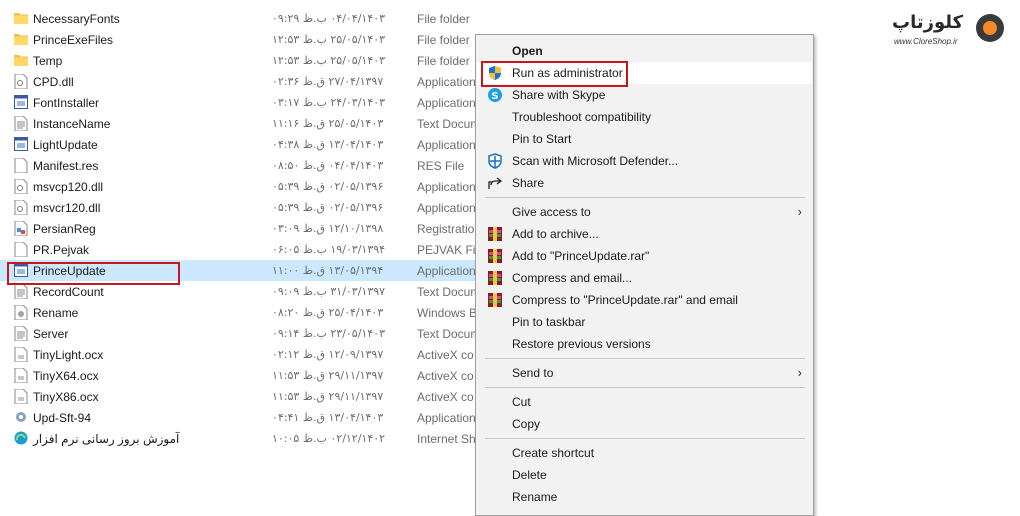 The height and width of the screenshot is (516, 1020). What do you see at coordinates (799, 372) in the screenshot?
I see `chevron-right-icon: ›` at bounding box center [799, 372].